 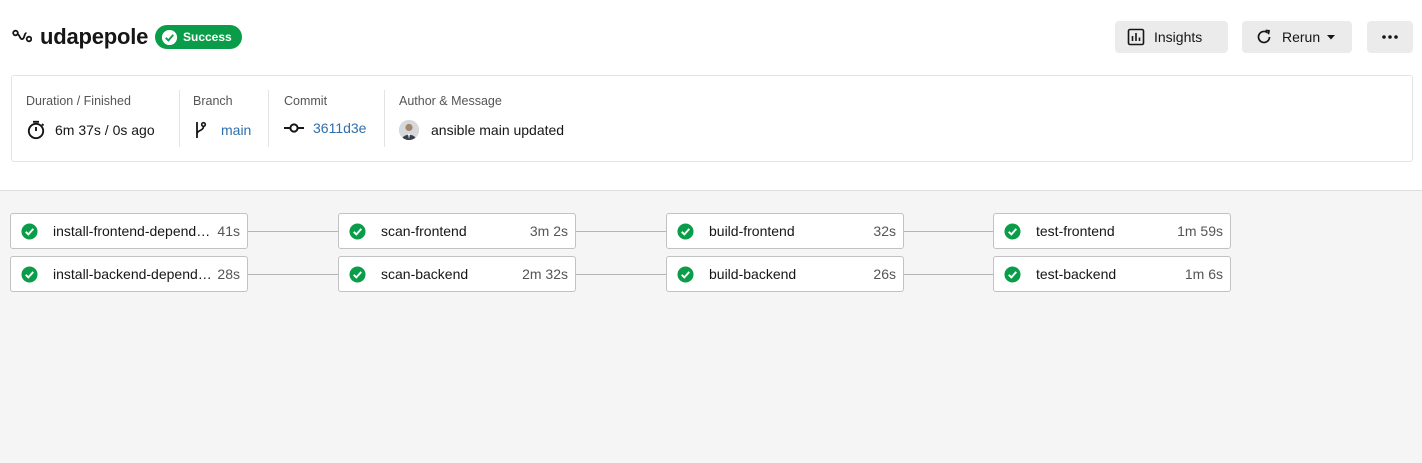 What do you see at coordinates (450, 101) in the screenshot?
I see `author-label: Author & Message` at bounding box center [450, 101].